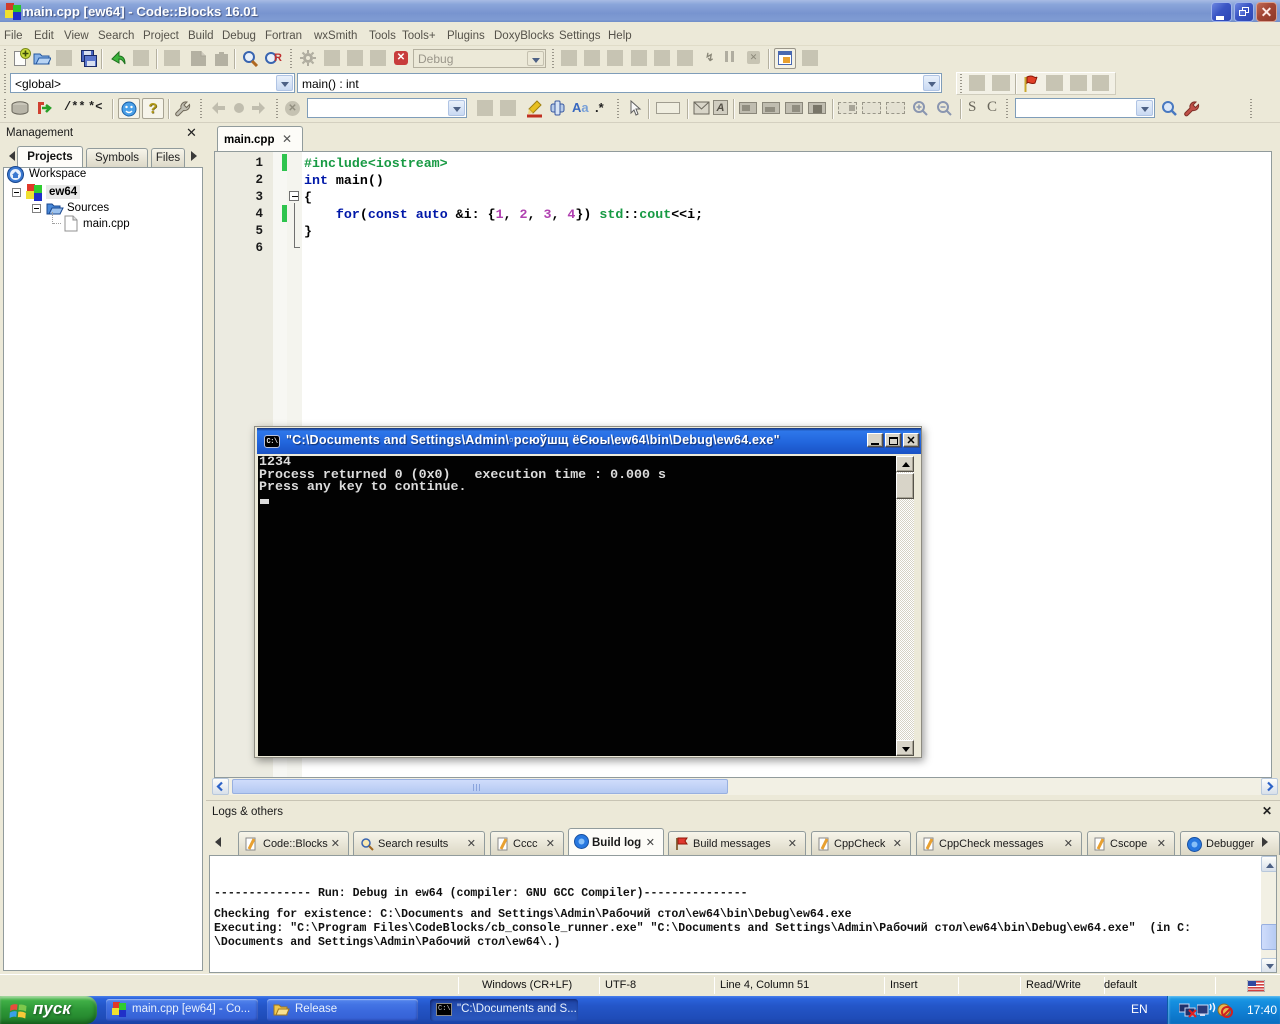 The width and height of the screenshot is (1280, 1024). I want to click on svg-text: R, so click(278, 58).